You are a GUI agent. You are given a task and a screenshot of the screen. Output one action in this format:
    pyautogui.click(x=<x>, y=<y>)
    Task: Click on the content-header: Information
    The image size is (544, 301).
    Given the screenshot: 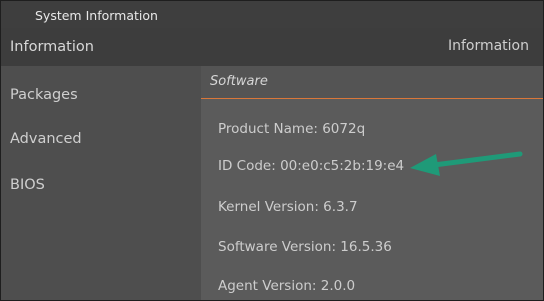 What is the action you would take?
    pyautogui.click(x=372, y=47)
    